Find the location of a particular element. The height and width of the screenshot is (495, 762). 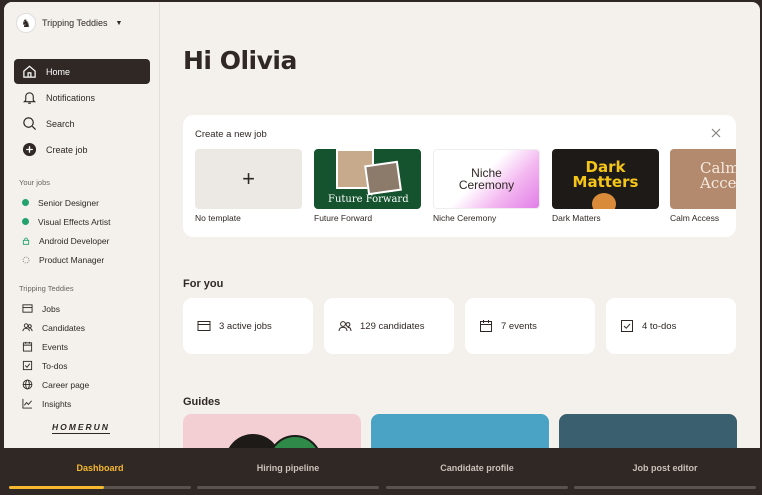

tab-label: Candidate profile is located at coordinates (477, 468).